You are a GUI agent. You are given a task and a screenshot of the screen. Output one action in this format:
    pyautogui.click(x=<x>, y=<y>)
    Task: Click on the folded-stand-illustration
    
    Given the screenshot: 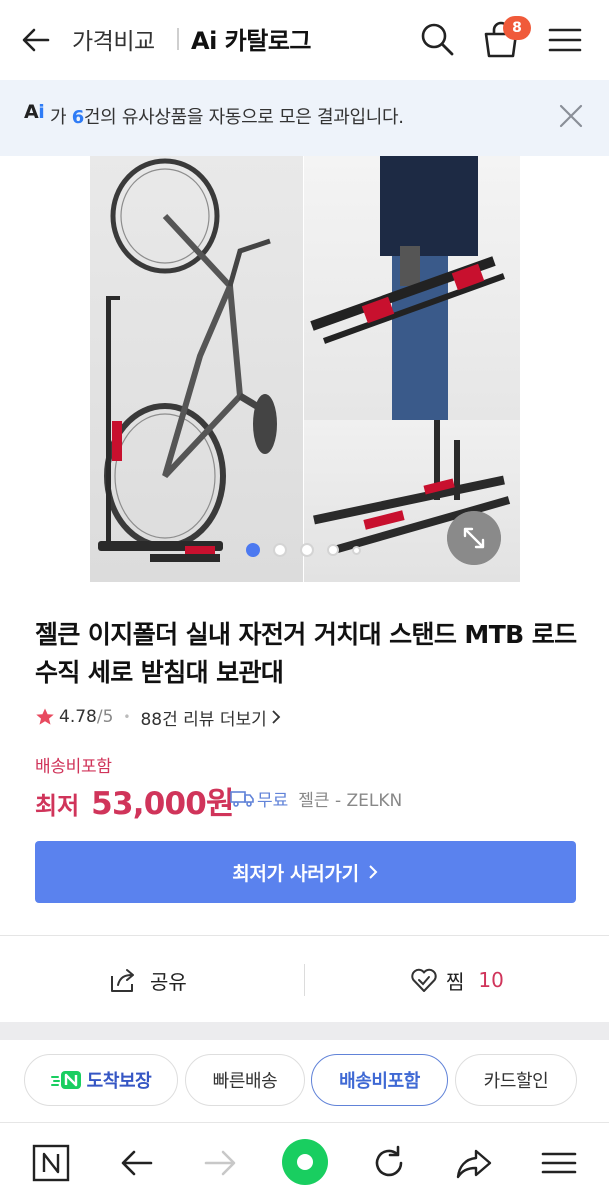 What is the action you would take?
    pyautogui.click(x=408, y=288)
    